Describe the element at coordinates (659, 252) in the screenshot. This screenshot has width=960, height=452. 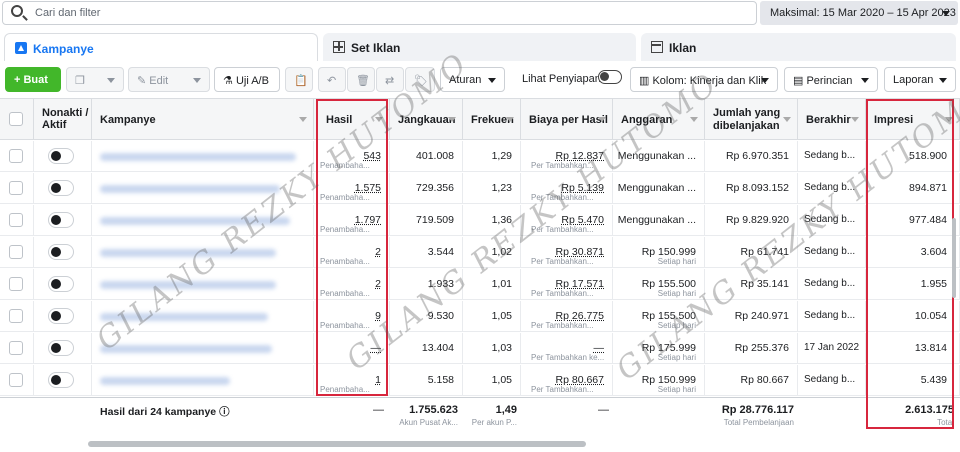
I see `budget-cell: Rp 150.999 Setiap hari` at that location.